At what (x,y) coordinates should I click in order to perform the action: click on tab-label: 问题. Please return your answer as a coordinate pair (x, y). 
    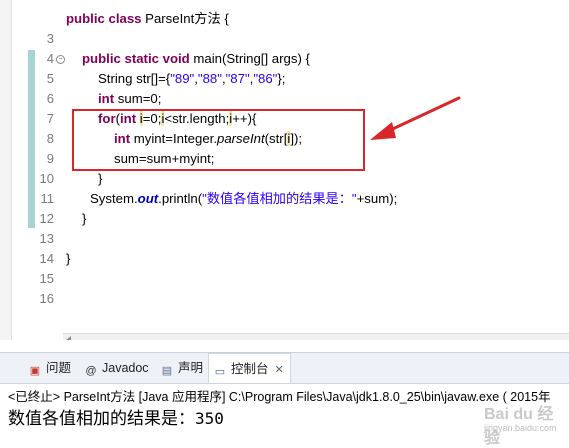
    Looking at the image, I should click on (59, 368).